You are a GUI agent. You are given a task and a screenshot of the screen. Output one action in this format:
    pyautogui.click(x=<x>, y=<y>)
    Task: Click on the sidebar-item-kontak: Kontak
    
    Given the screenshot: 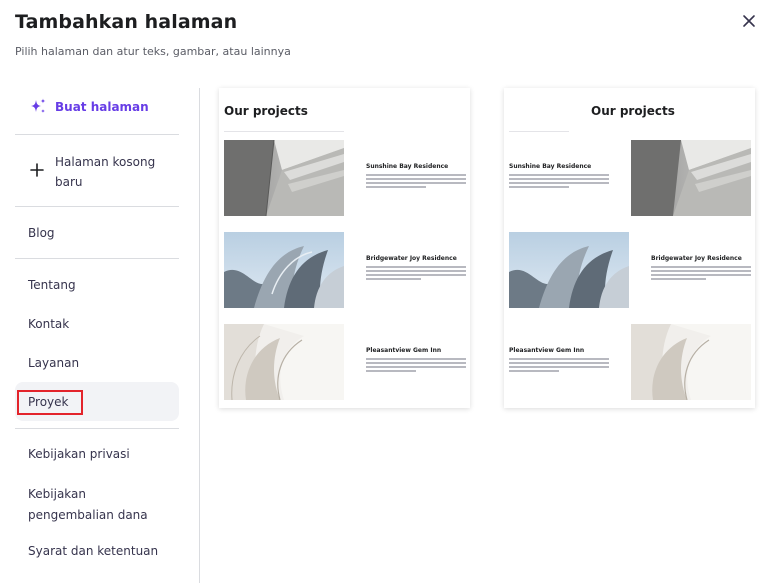 What is the action you would take?
    pyautogui.click(x=97, y=324)
    